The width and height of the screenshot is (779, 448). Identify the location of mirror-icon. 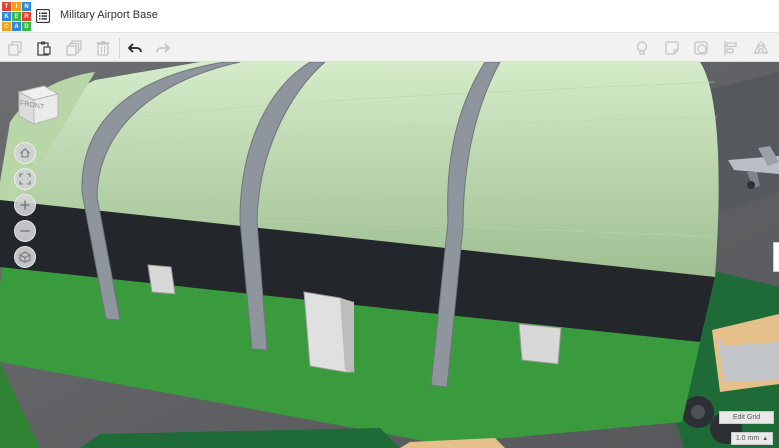
(761, 48).